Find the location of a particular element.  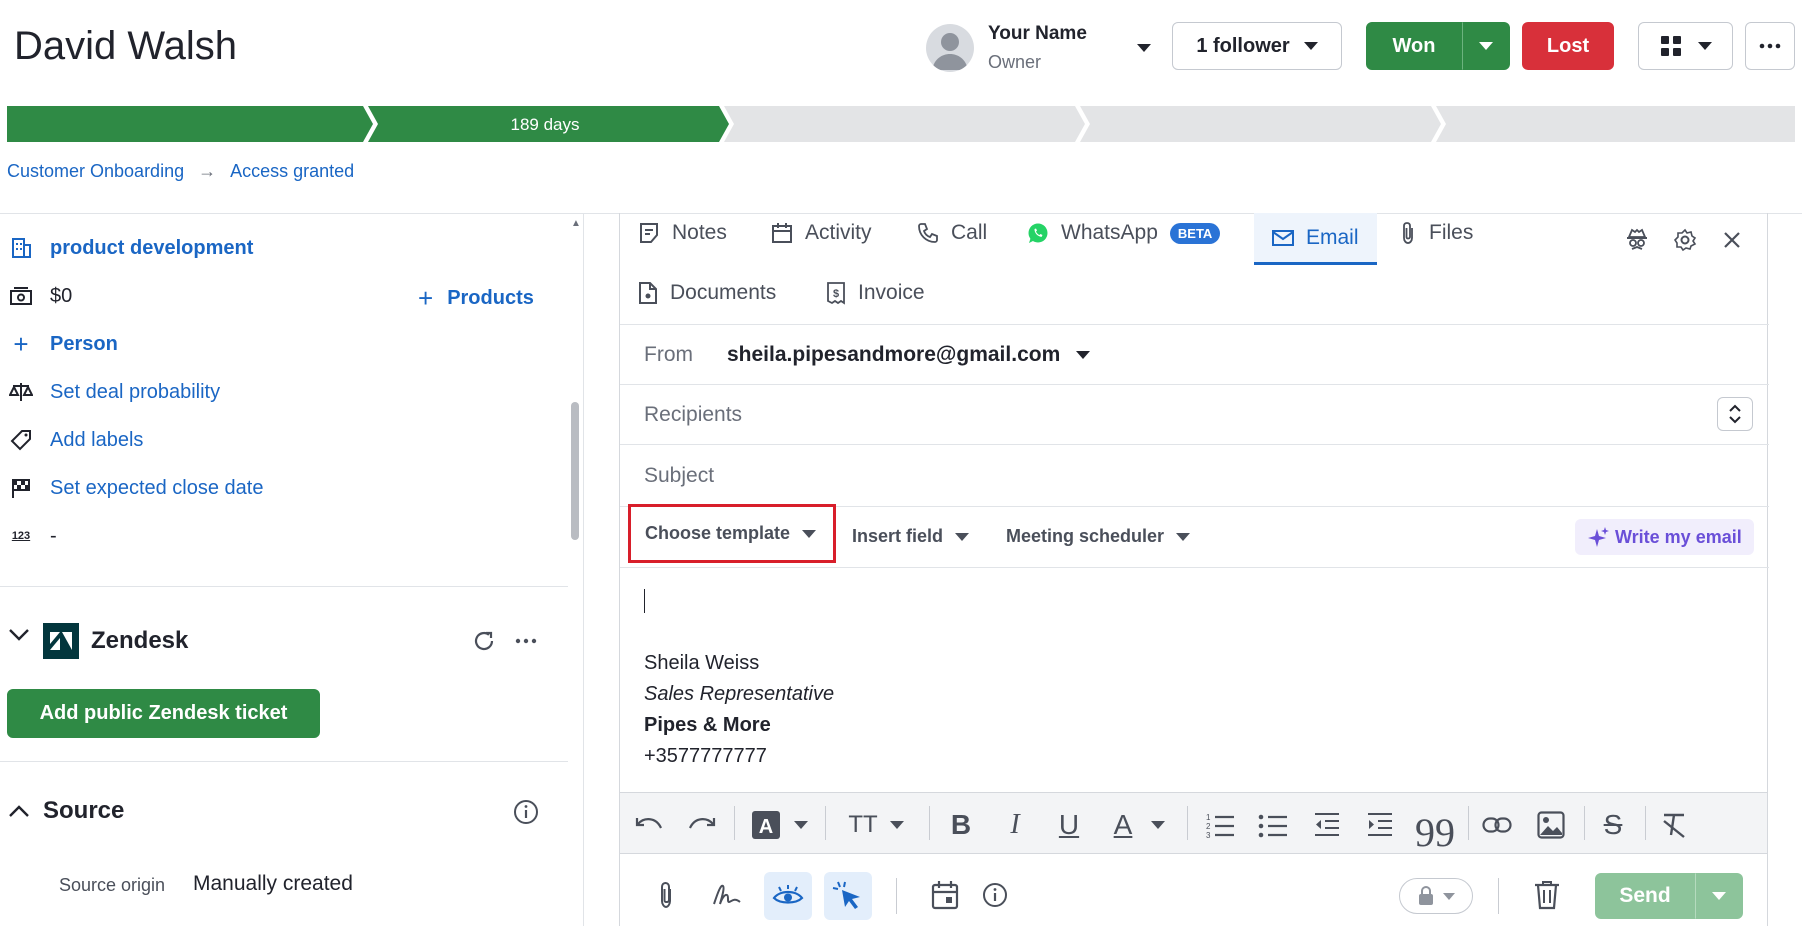

insert-field-dropdown: Insert field is located at coordinates (911, 536).